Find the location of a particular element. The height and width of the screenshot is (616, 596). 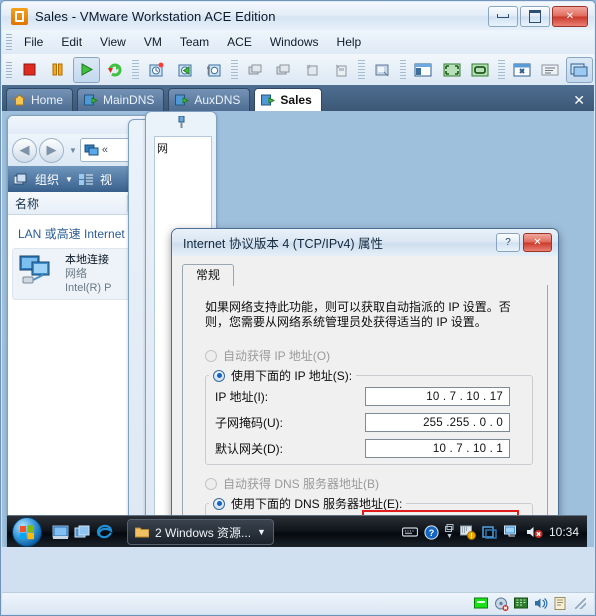

taskbar-clock: 10:34 is located at coordinates (564, 532).